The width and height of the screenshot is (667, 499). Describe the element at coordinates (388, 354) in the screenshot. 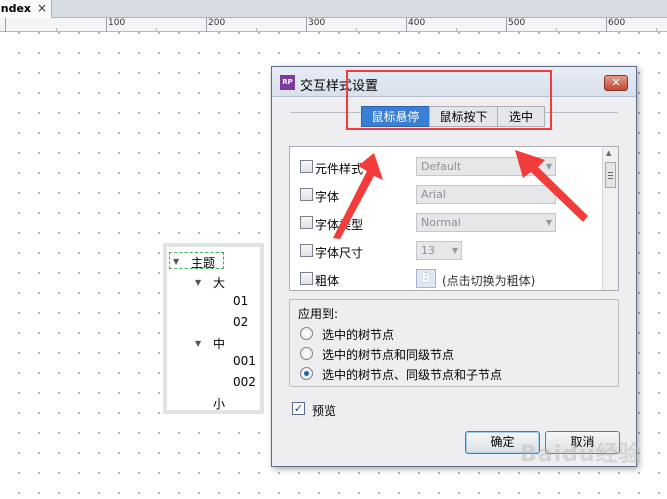

I see `apply-option-label: 选中的树节点和同级节点` at that location.